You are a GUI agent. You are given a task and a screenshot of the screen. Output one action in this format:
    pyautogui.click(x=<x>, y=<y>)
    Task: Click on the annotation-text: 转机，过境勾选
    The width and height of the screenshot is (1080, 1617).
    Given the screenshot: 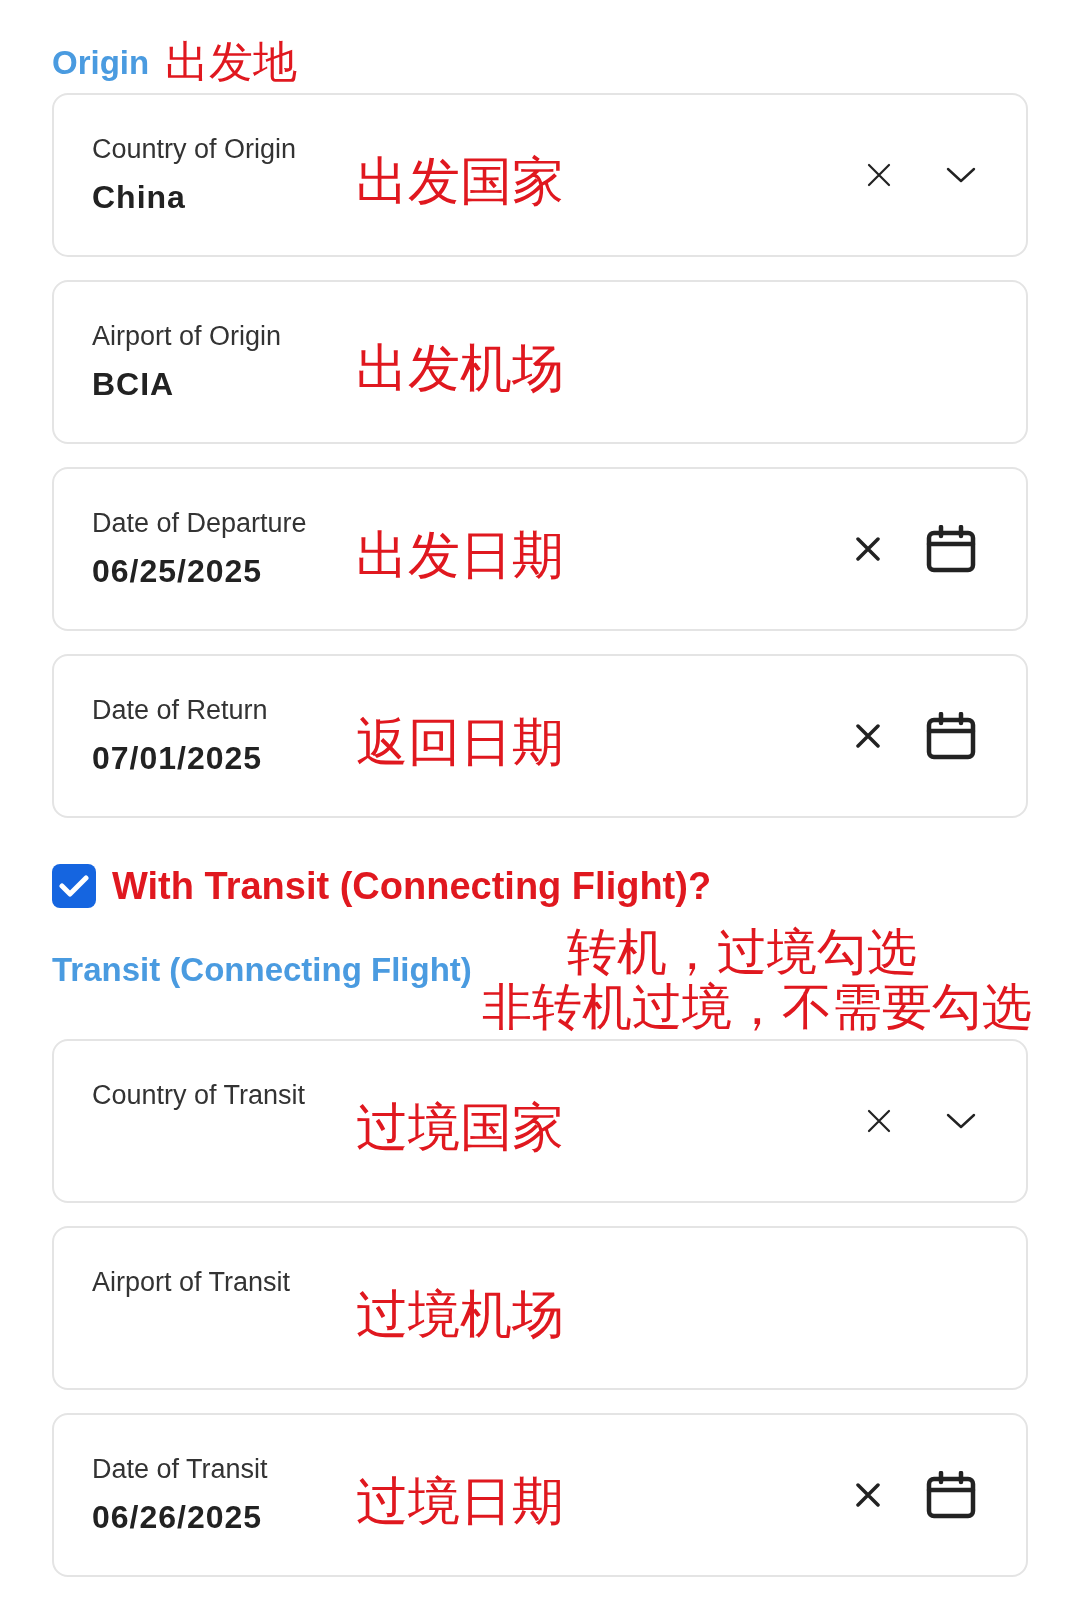 What is the action you would take?
    pyautogui.click(x=742, y=952)
    